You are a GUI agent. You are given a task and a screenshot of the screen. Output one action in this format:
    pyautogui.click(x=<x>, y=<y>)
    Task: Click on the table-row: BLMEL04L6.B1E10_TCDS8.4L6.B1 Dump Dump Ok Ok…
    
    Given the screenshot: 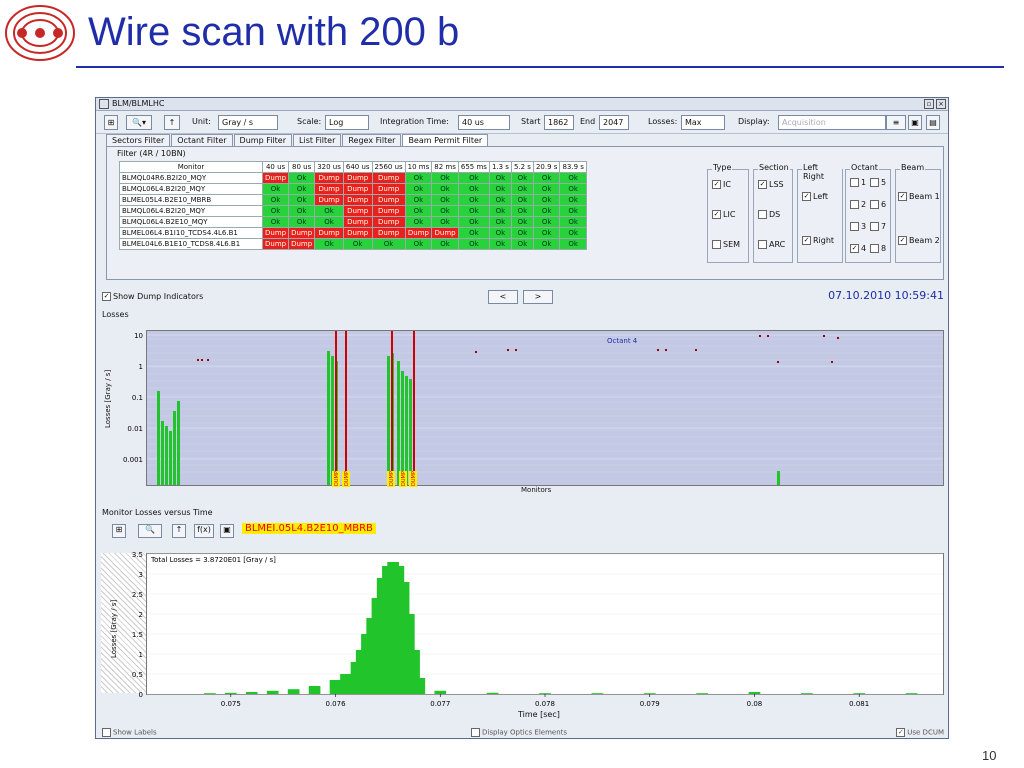 What is the action you would take?
    pyautogui.click(x=353, y=244)
    